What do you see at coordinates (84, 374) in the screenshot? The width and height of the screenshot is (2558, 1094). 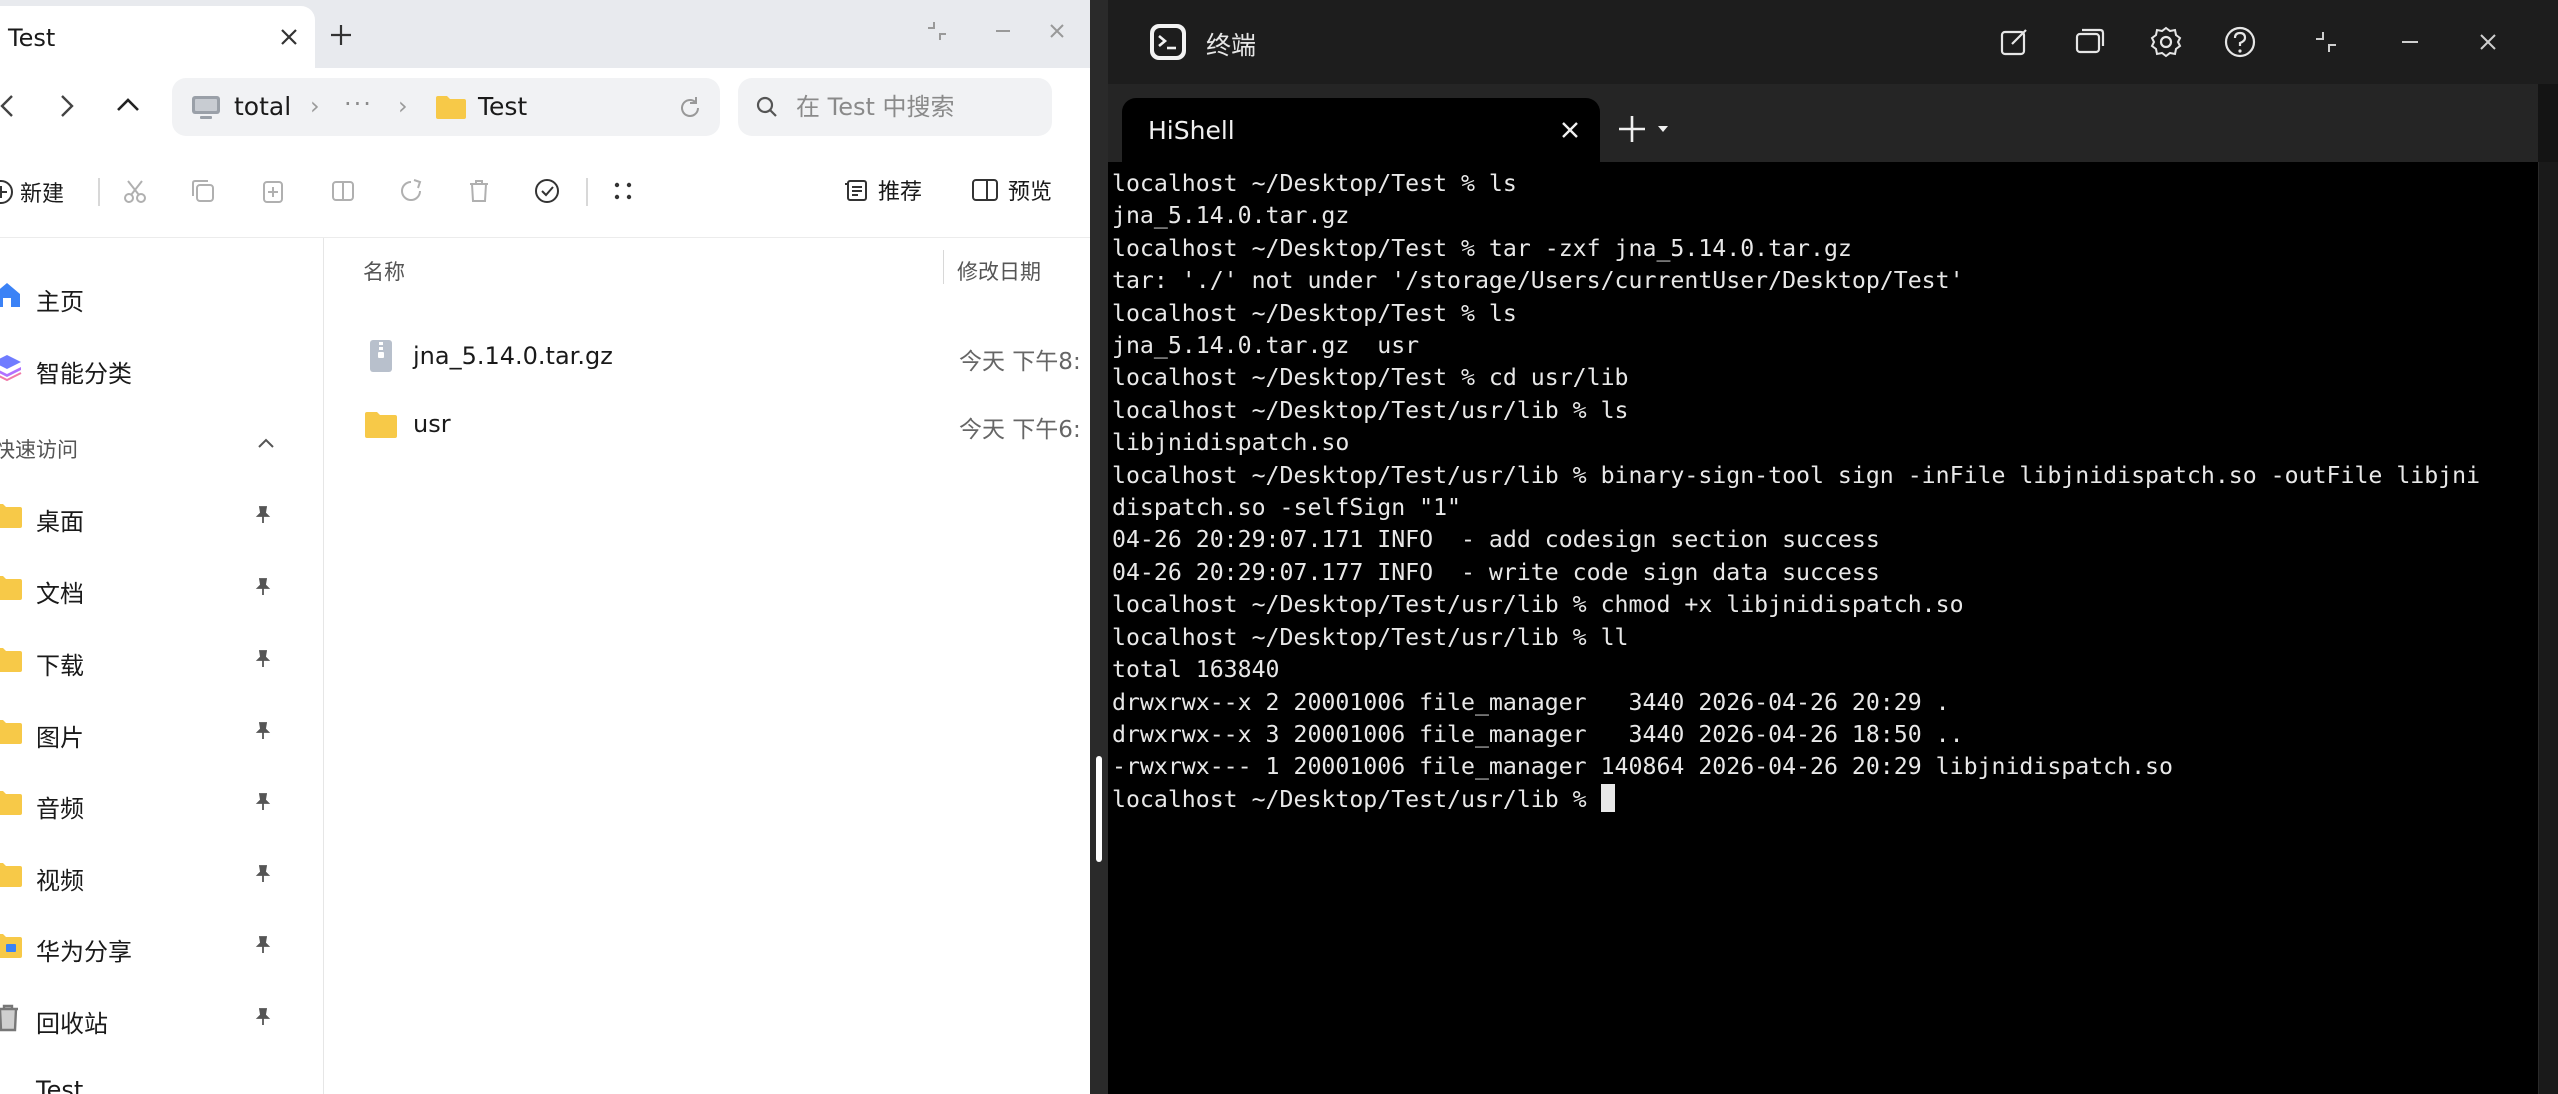 I see `sidebar-label: 智能分类` at bounding box center [84, 374].